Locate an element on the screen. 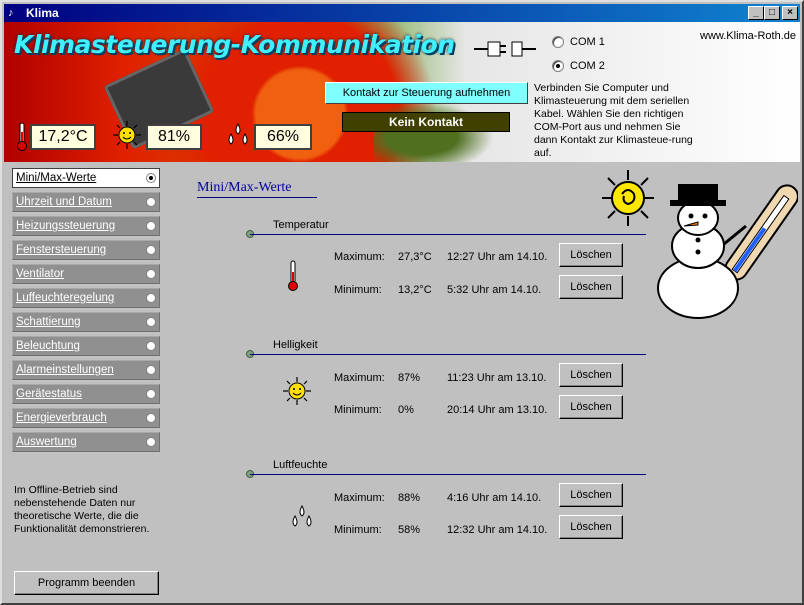 The height and width of the screenshot is (605, 804). nav-label: Uhrzeit und Datum is located at coordinates (64, 202).